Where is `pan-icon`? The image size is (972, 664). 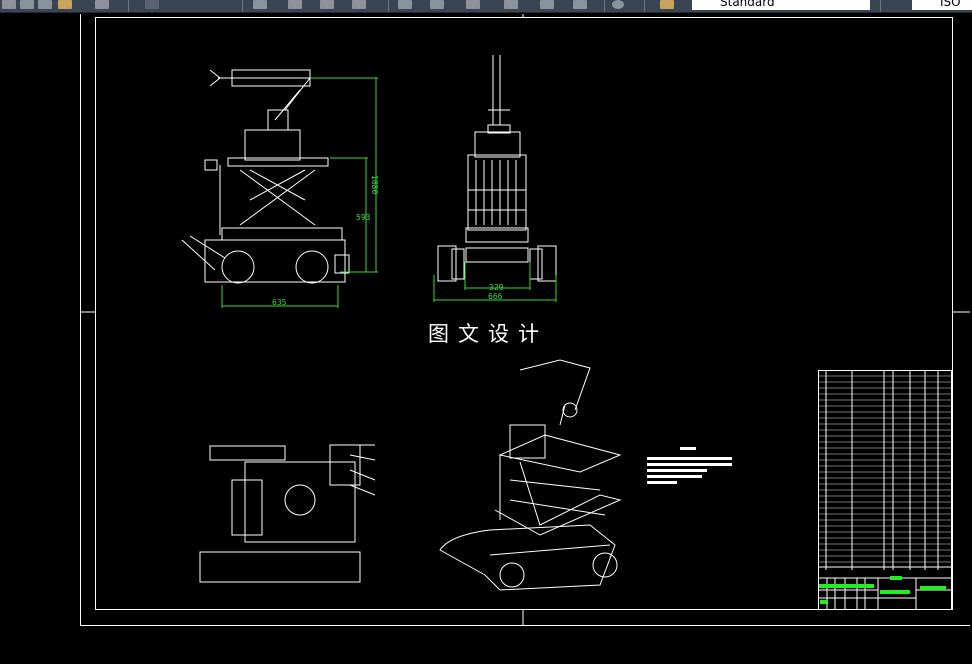
pan-icon is located at coordinates (260, 4).